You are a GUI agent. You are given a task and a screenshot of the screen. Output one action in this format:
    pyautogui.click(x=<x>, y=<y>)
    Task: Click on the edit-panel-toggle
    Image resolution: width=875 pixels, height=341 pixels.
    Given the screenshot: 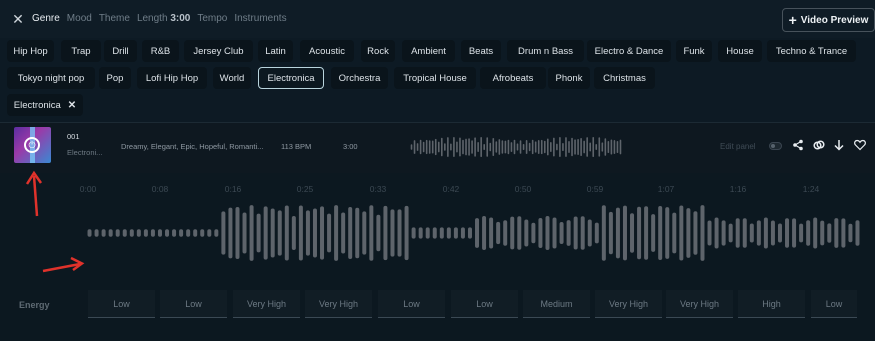 What is the action you would take?
    pyautogui.click(x=775, y=146)
    